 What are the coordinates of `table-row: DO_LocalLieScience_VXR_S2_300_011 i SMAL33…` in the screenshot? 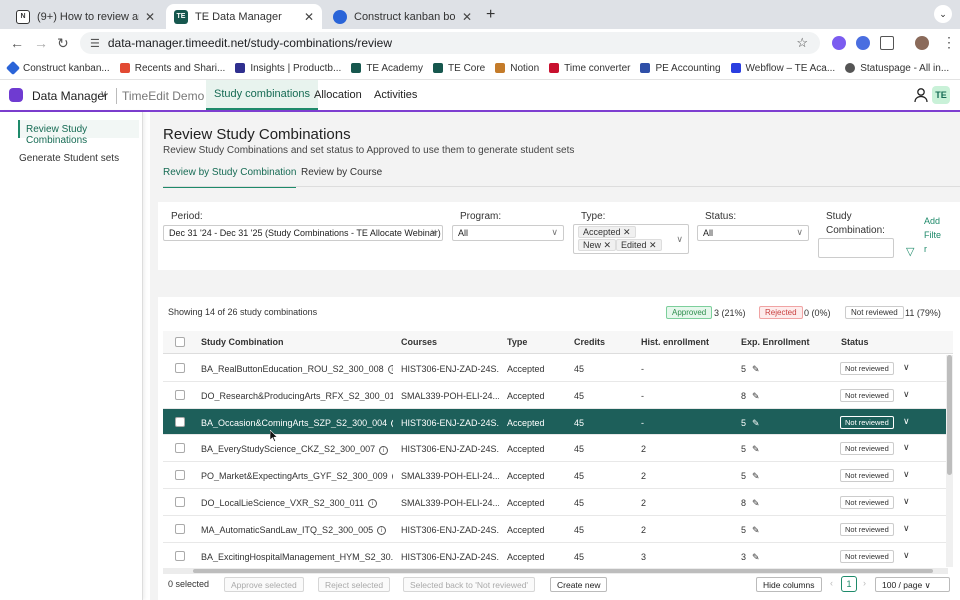 It's located at (555, 502).